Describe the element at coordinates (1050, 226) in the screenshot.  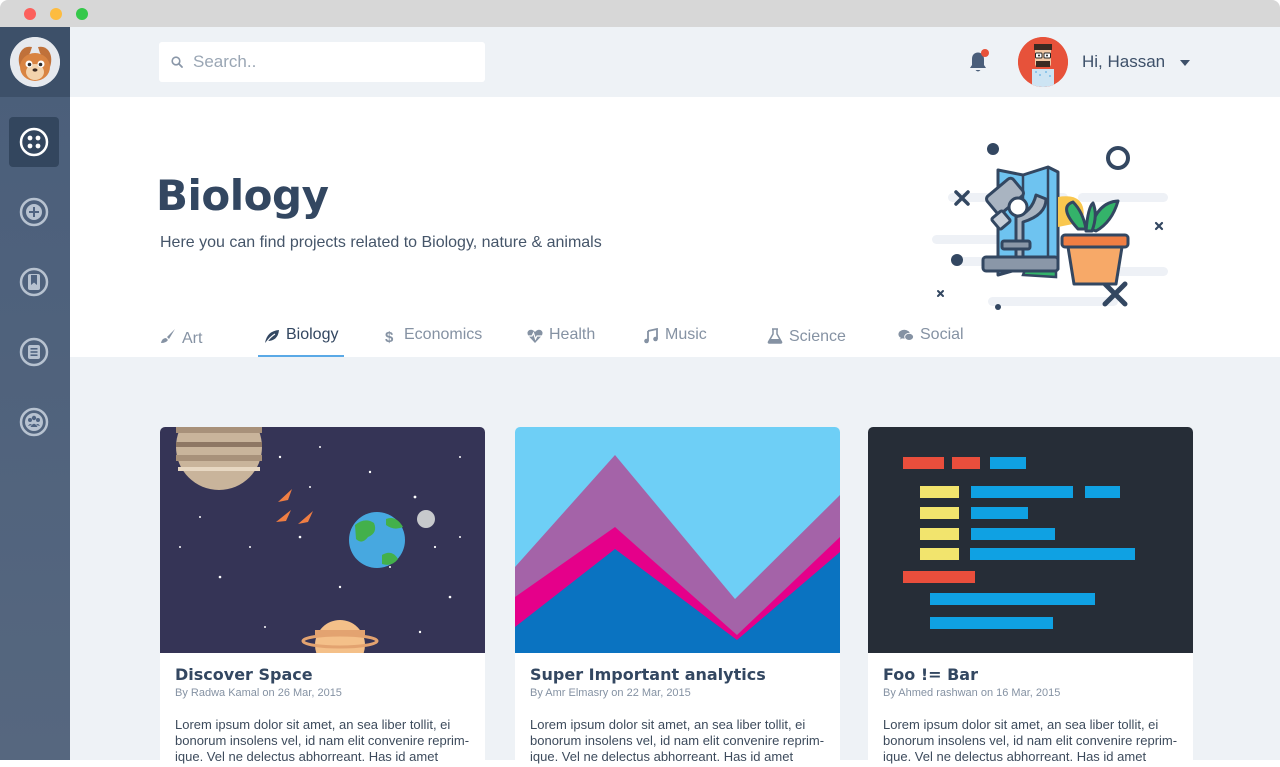
I see `biology-illustration` at that location.